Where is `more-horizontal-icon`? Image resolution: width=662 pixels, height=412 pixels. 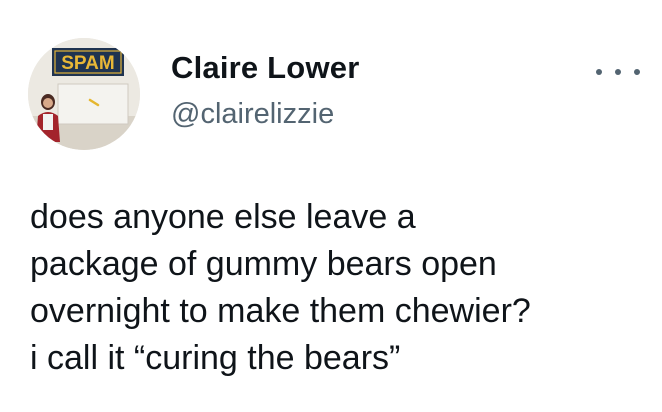
more-horizontal-icon is located at coordinates (618, 72).